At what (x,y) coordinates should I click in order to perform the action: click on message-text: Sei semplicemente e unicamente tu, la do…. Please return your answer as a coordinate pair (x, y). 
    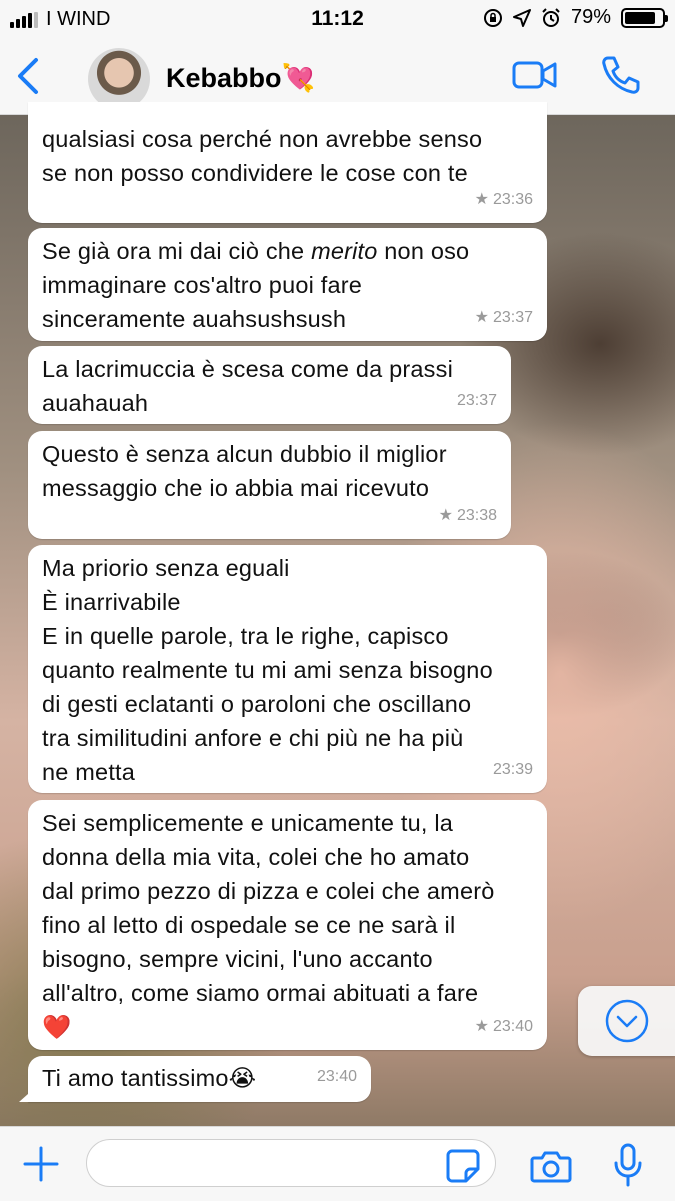
    Looking at the image, I should click on (268, 925).